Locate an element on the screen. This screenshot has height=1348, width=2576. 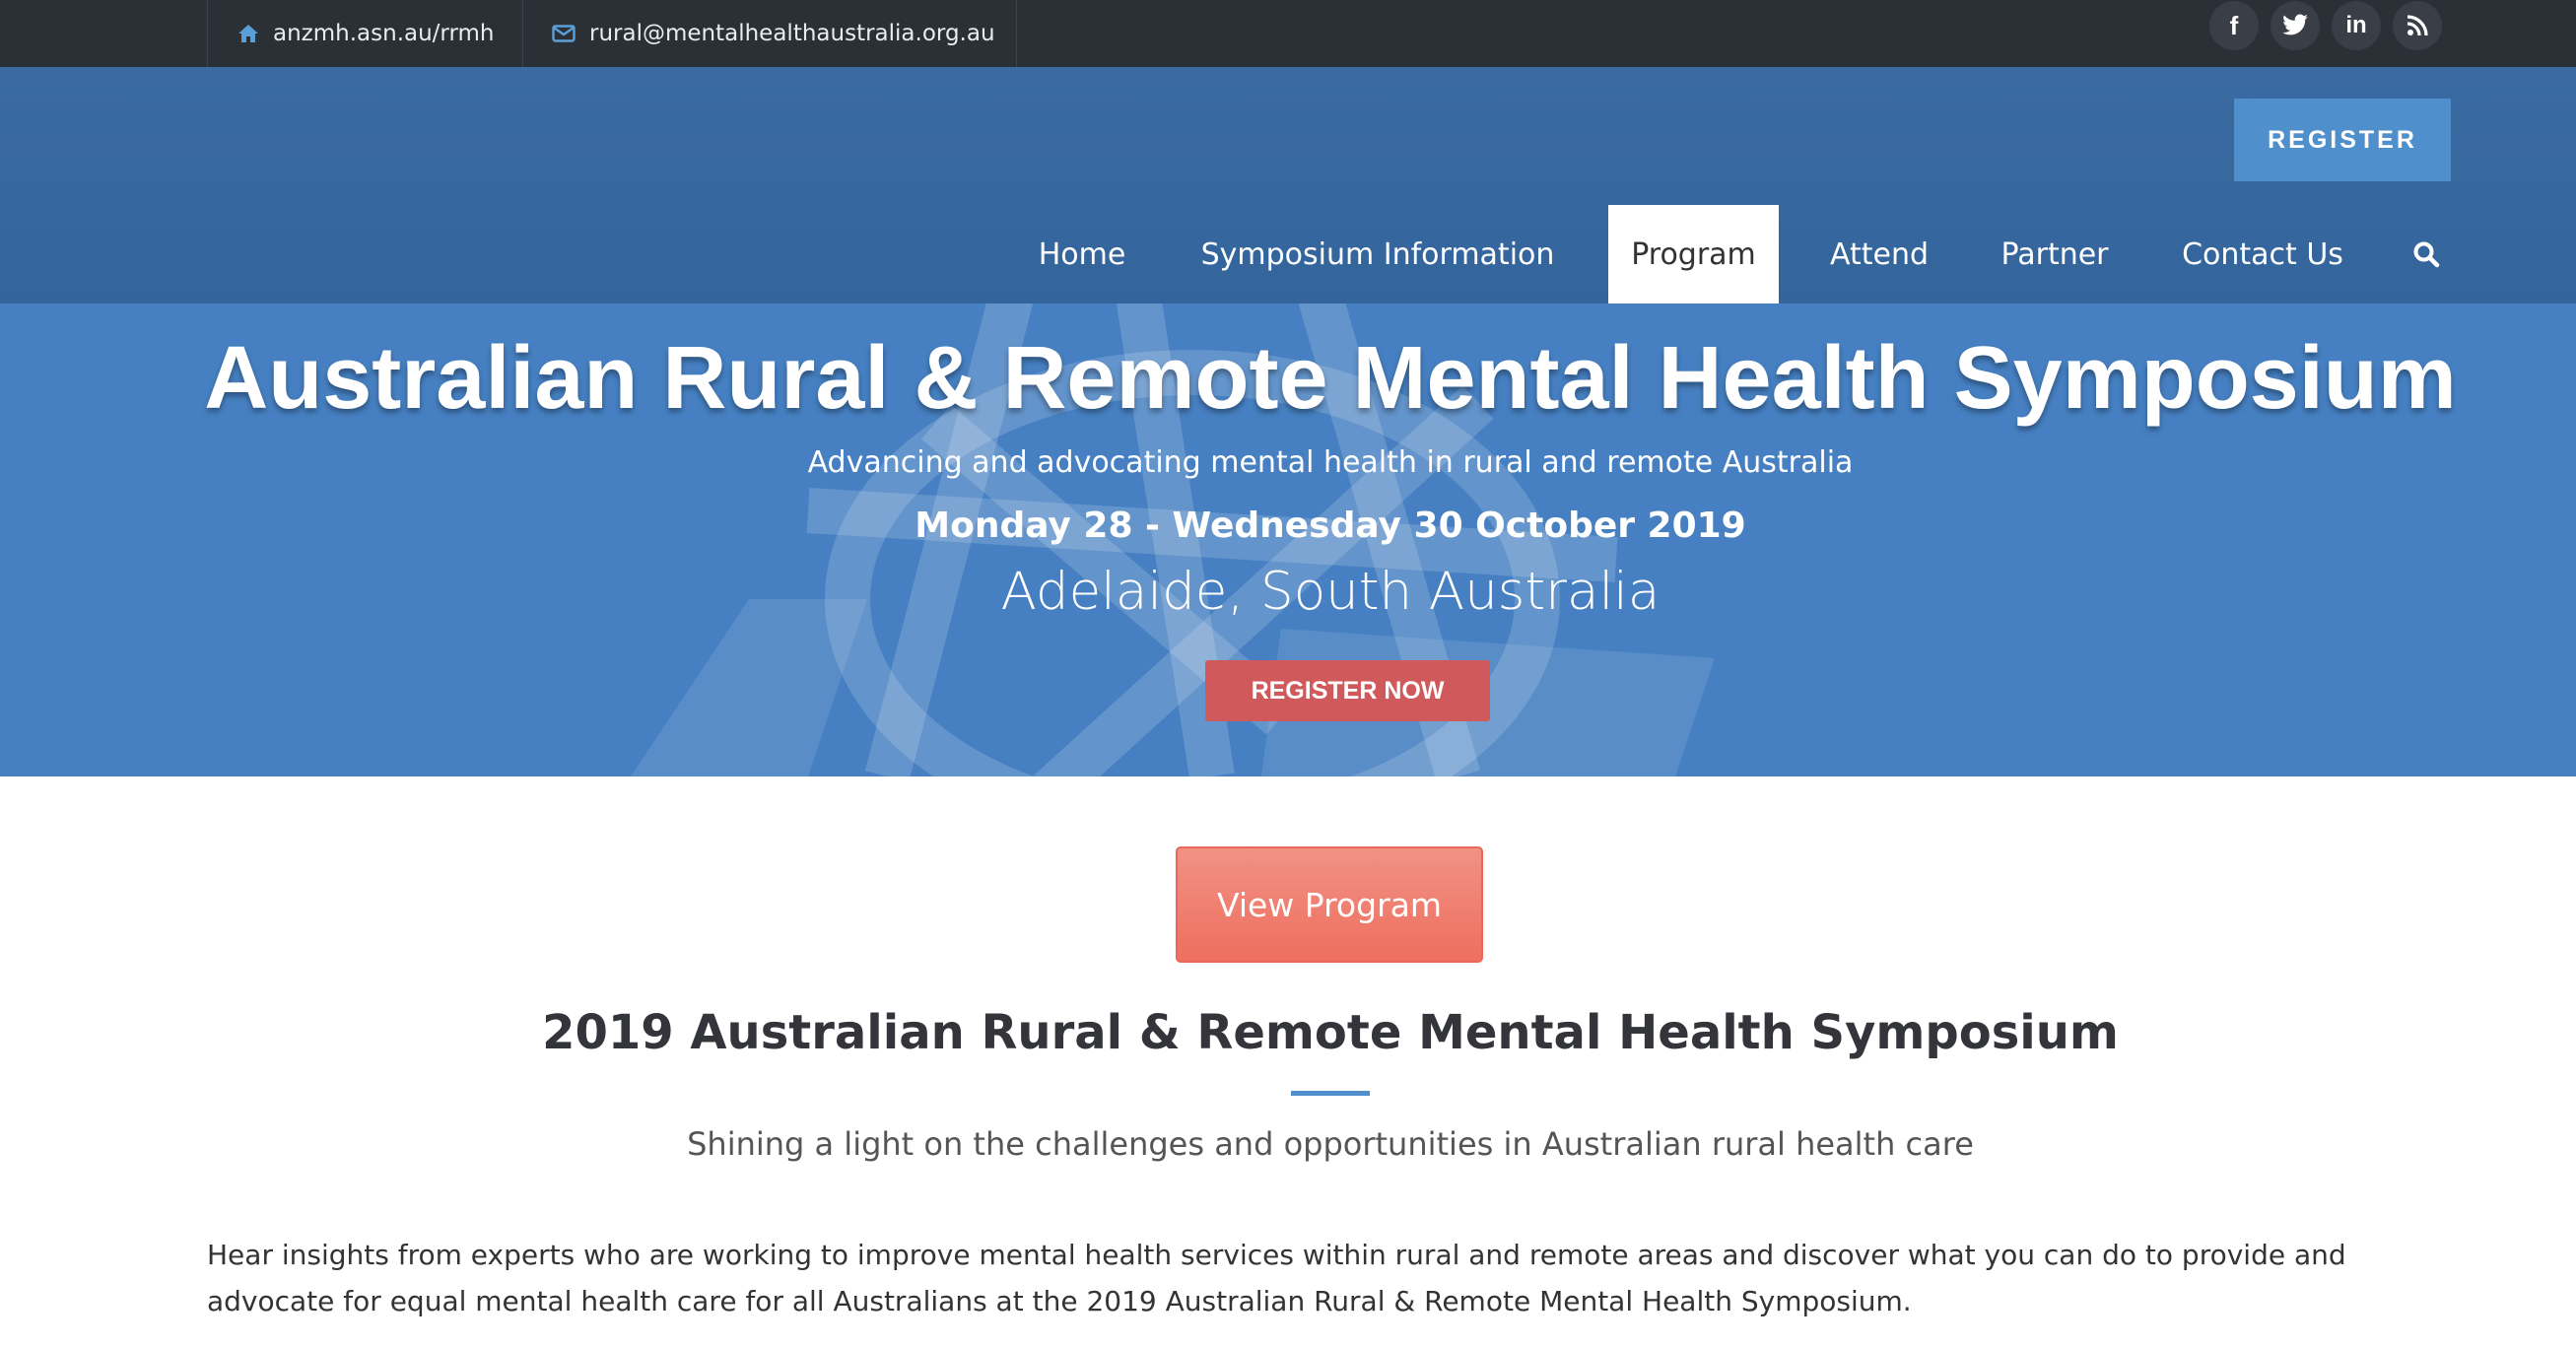
register-now-button: REGISTER NOW is located at coordinates (1347, 690).